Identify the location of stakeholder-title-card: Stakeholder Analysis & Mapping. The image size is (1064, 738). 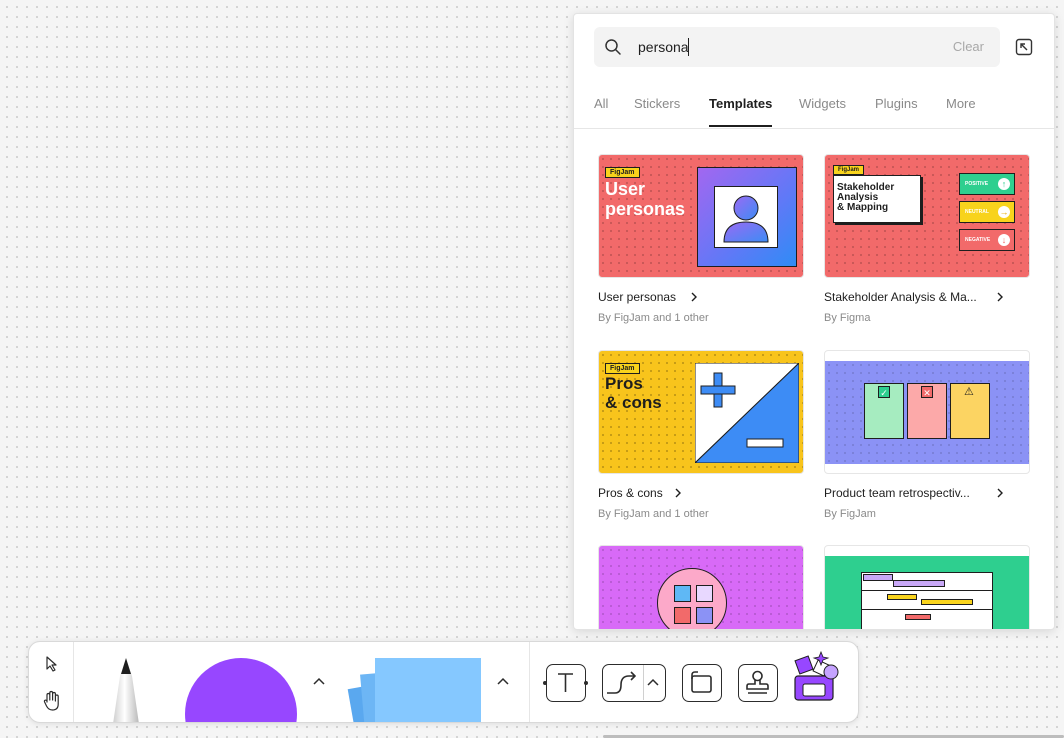
(877, 199).